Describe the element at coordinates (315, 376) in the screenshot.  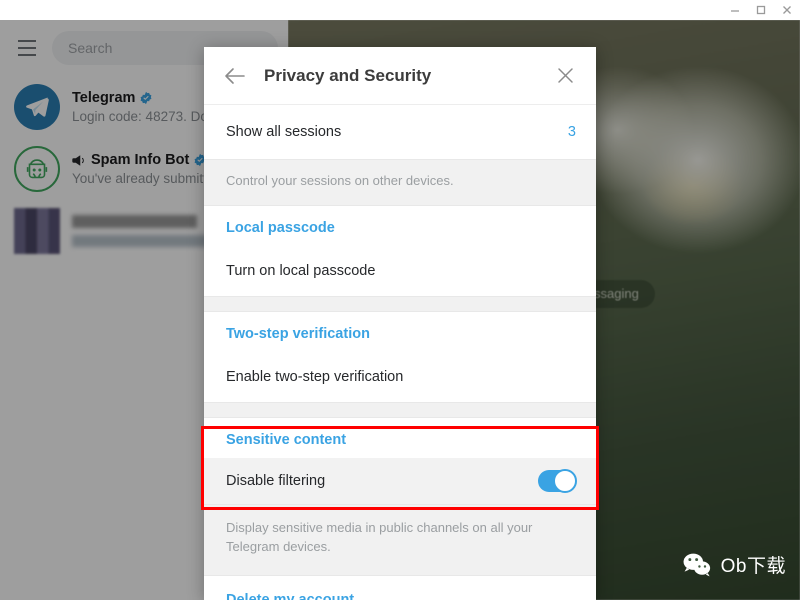
I see `enable-two-step-verification-label: Enable two-step verification` at that location.